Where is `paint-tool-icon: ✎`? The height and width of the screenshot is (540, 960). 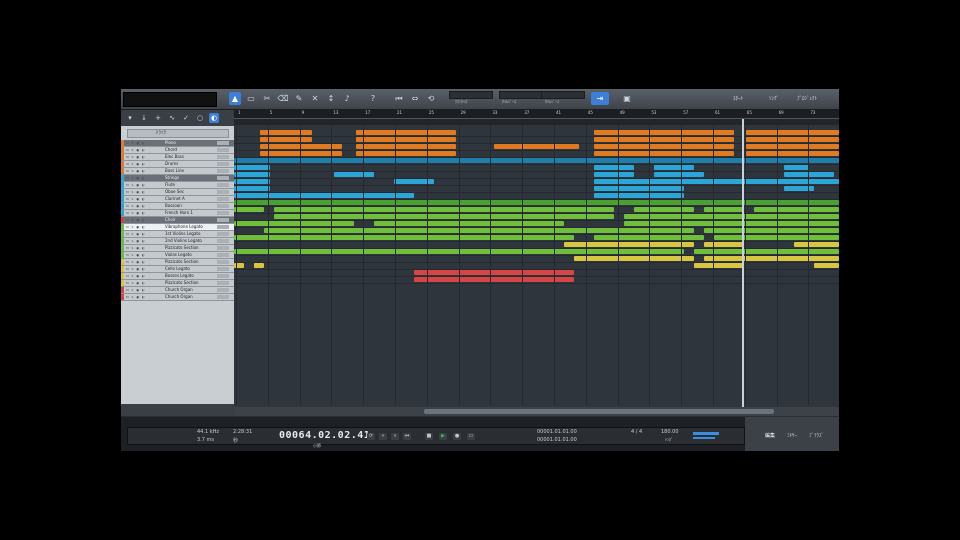
paint-tool-icon: ✎ is located at coordinates (299, 98).